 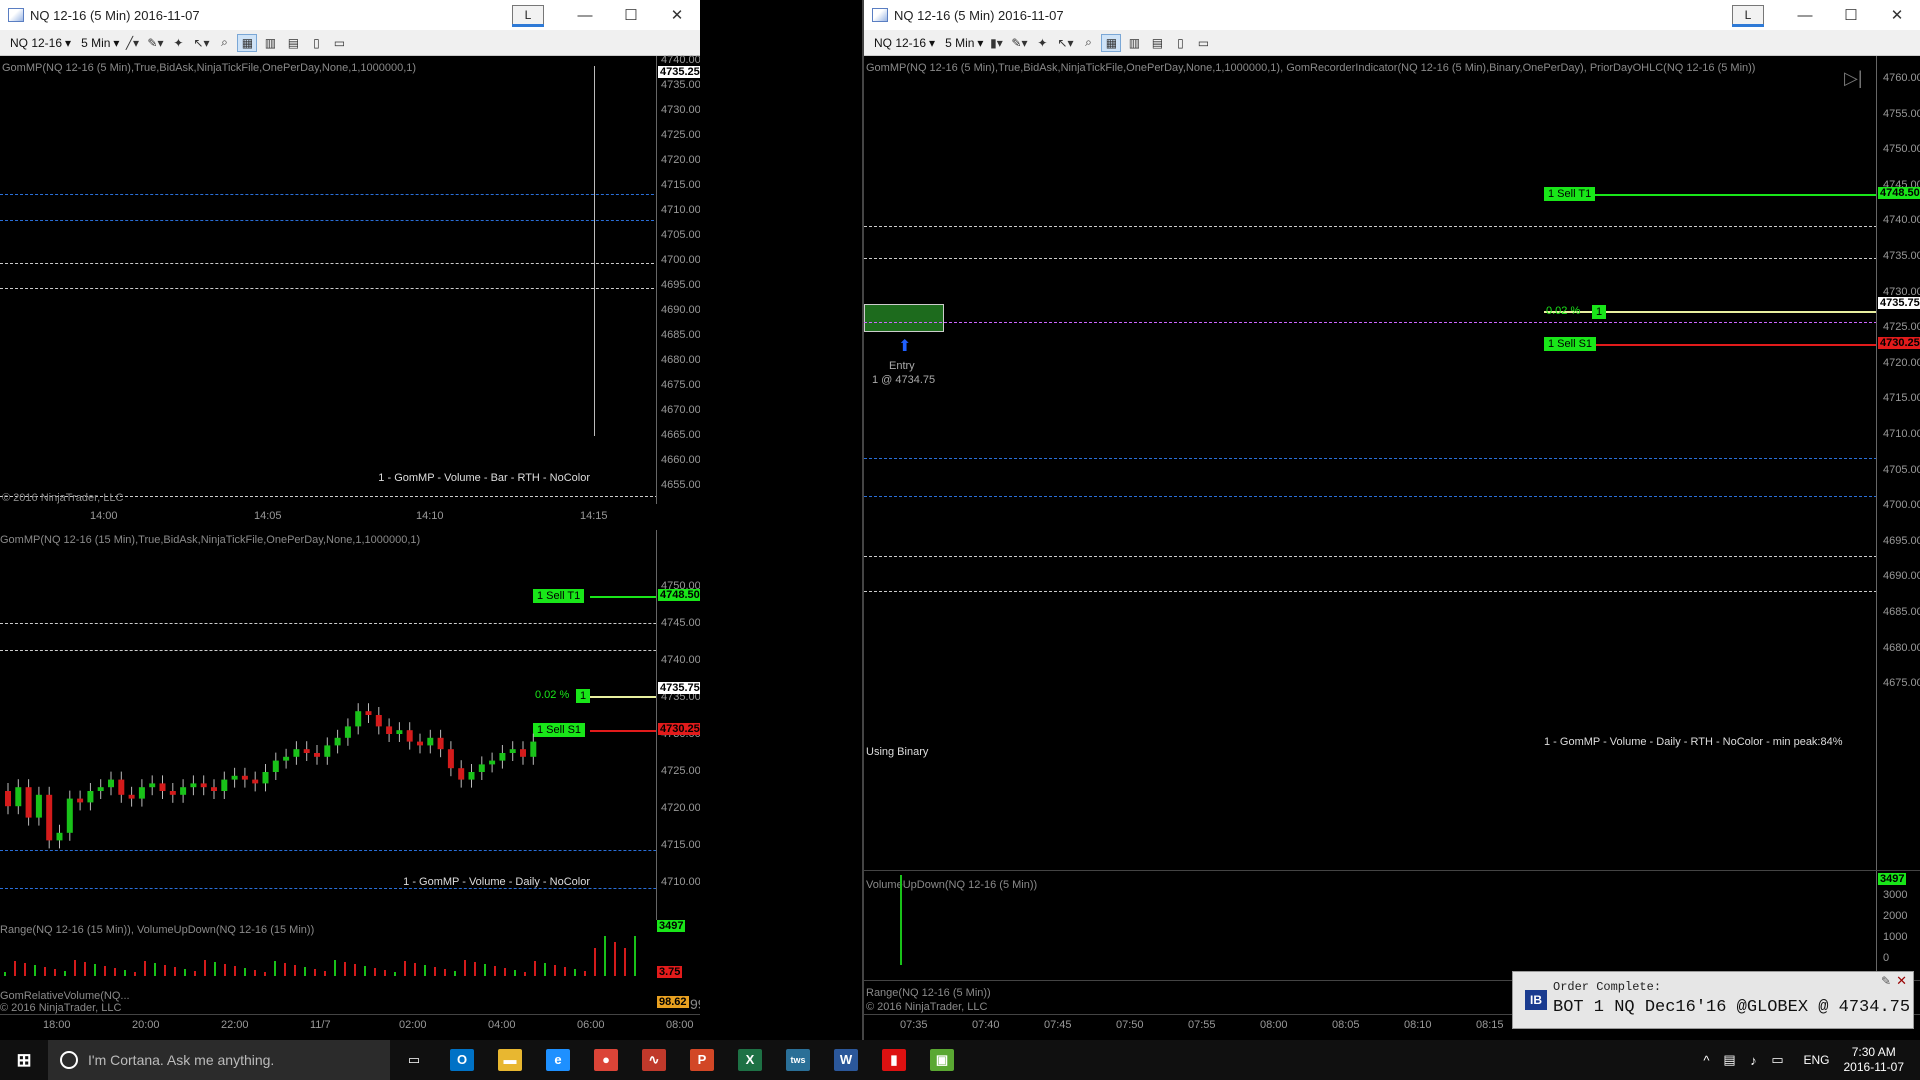 What do you see at coordinates (1898, 926) in the screenshot?
I see `volume-axis: 3497 3000 2000 1000 0` at bounding box center [1898, 926].